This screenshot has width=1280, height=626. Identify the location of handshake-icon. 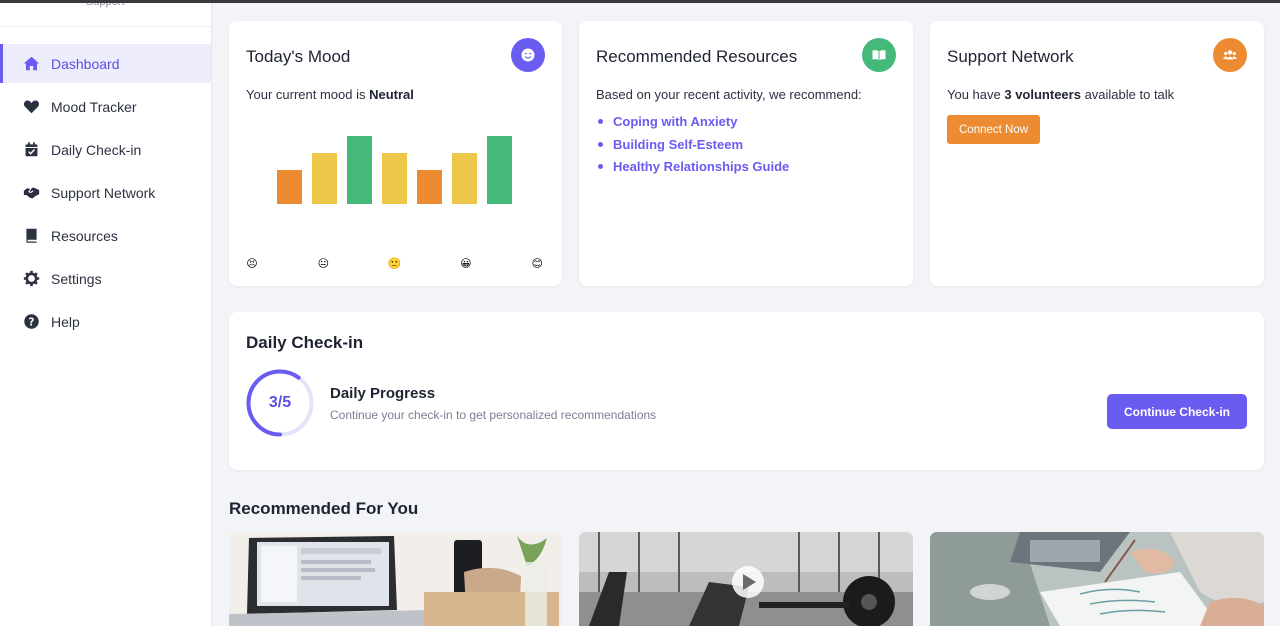
(31, 193).